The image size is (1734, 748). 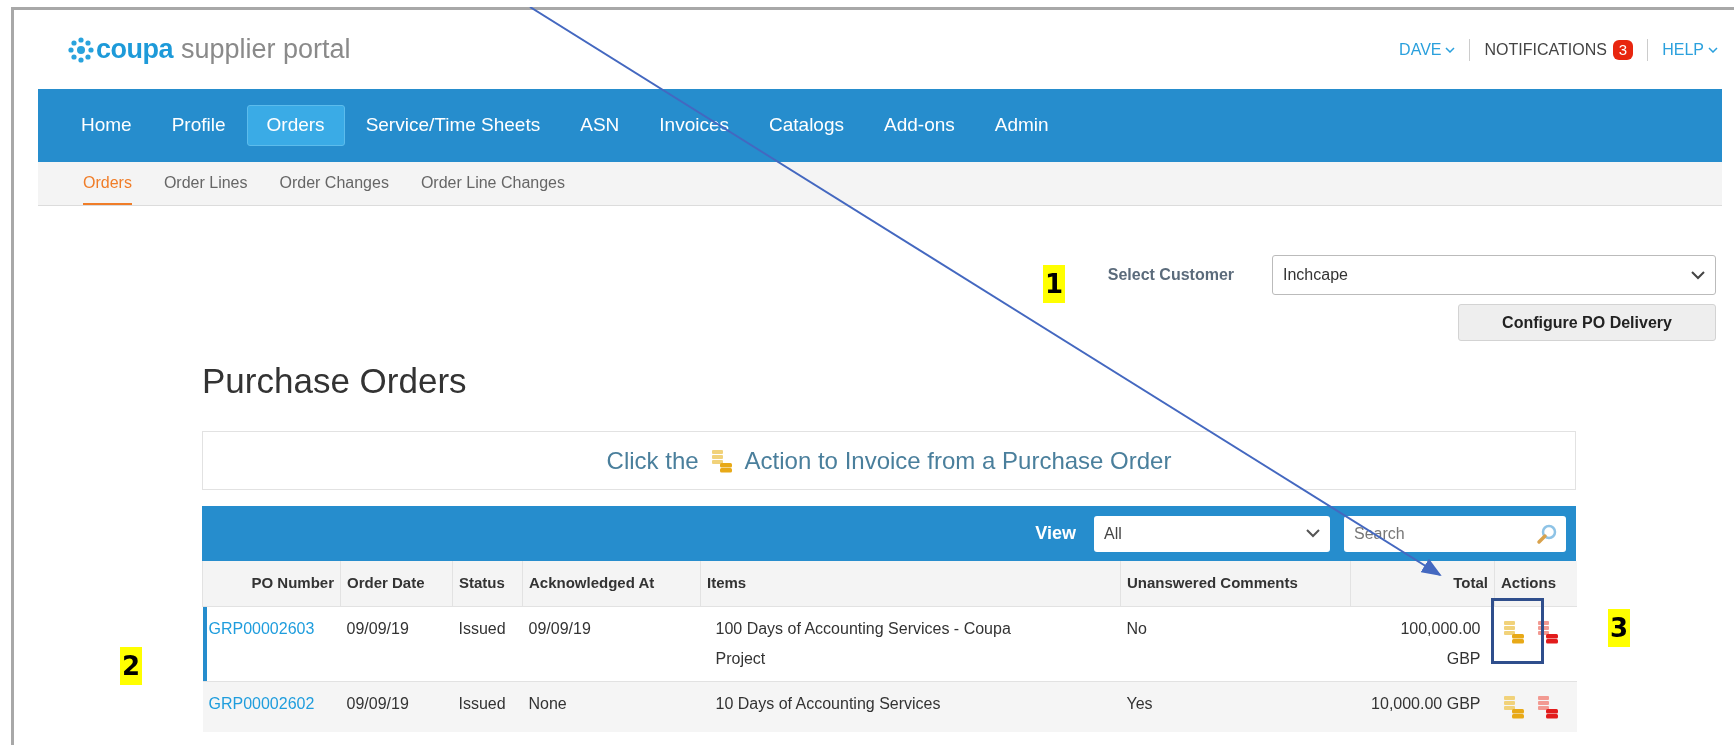 I want to click on nav-tab: Profile, so click(x=198, y=125).